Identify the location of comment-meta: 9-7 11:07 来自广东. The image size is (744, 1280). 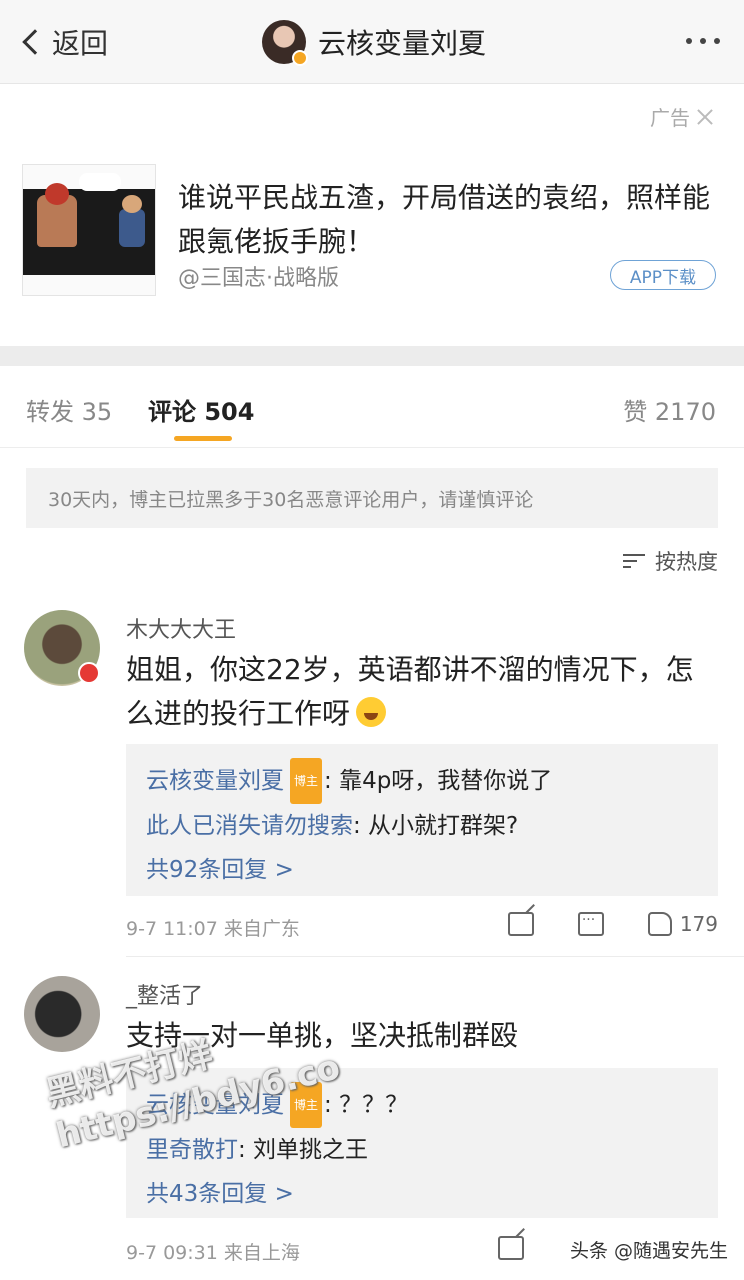
(213, 927).